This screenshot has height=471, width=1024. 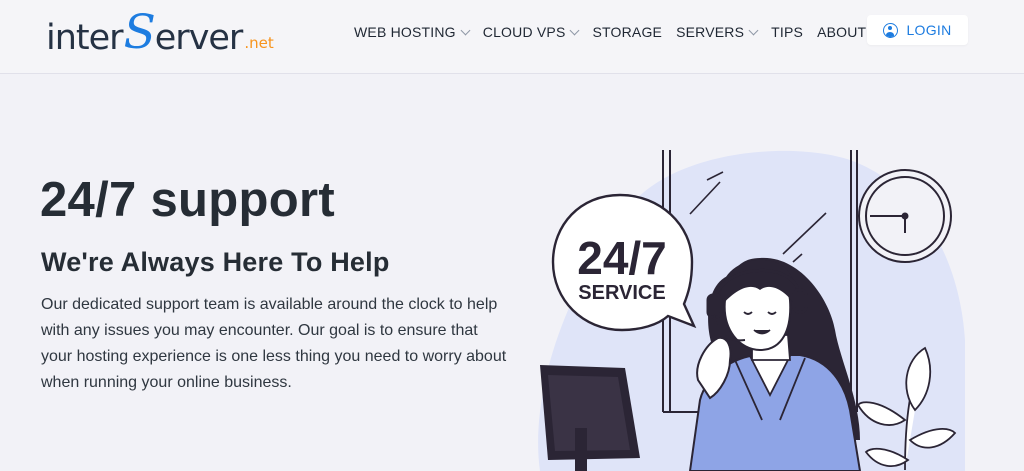 I want to click on nav-item-web-hosting: WEB HOSTING, so click(x=412, y=32).